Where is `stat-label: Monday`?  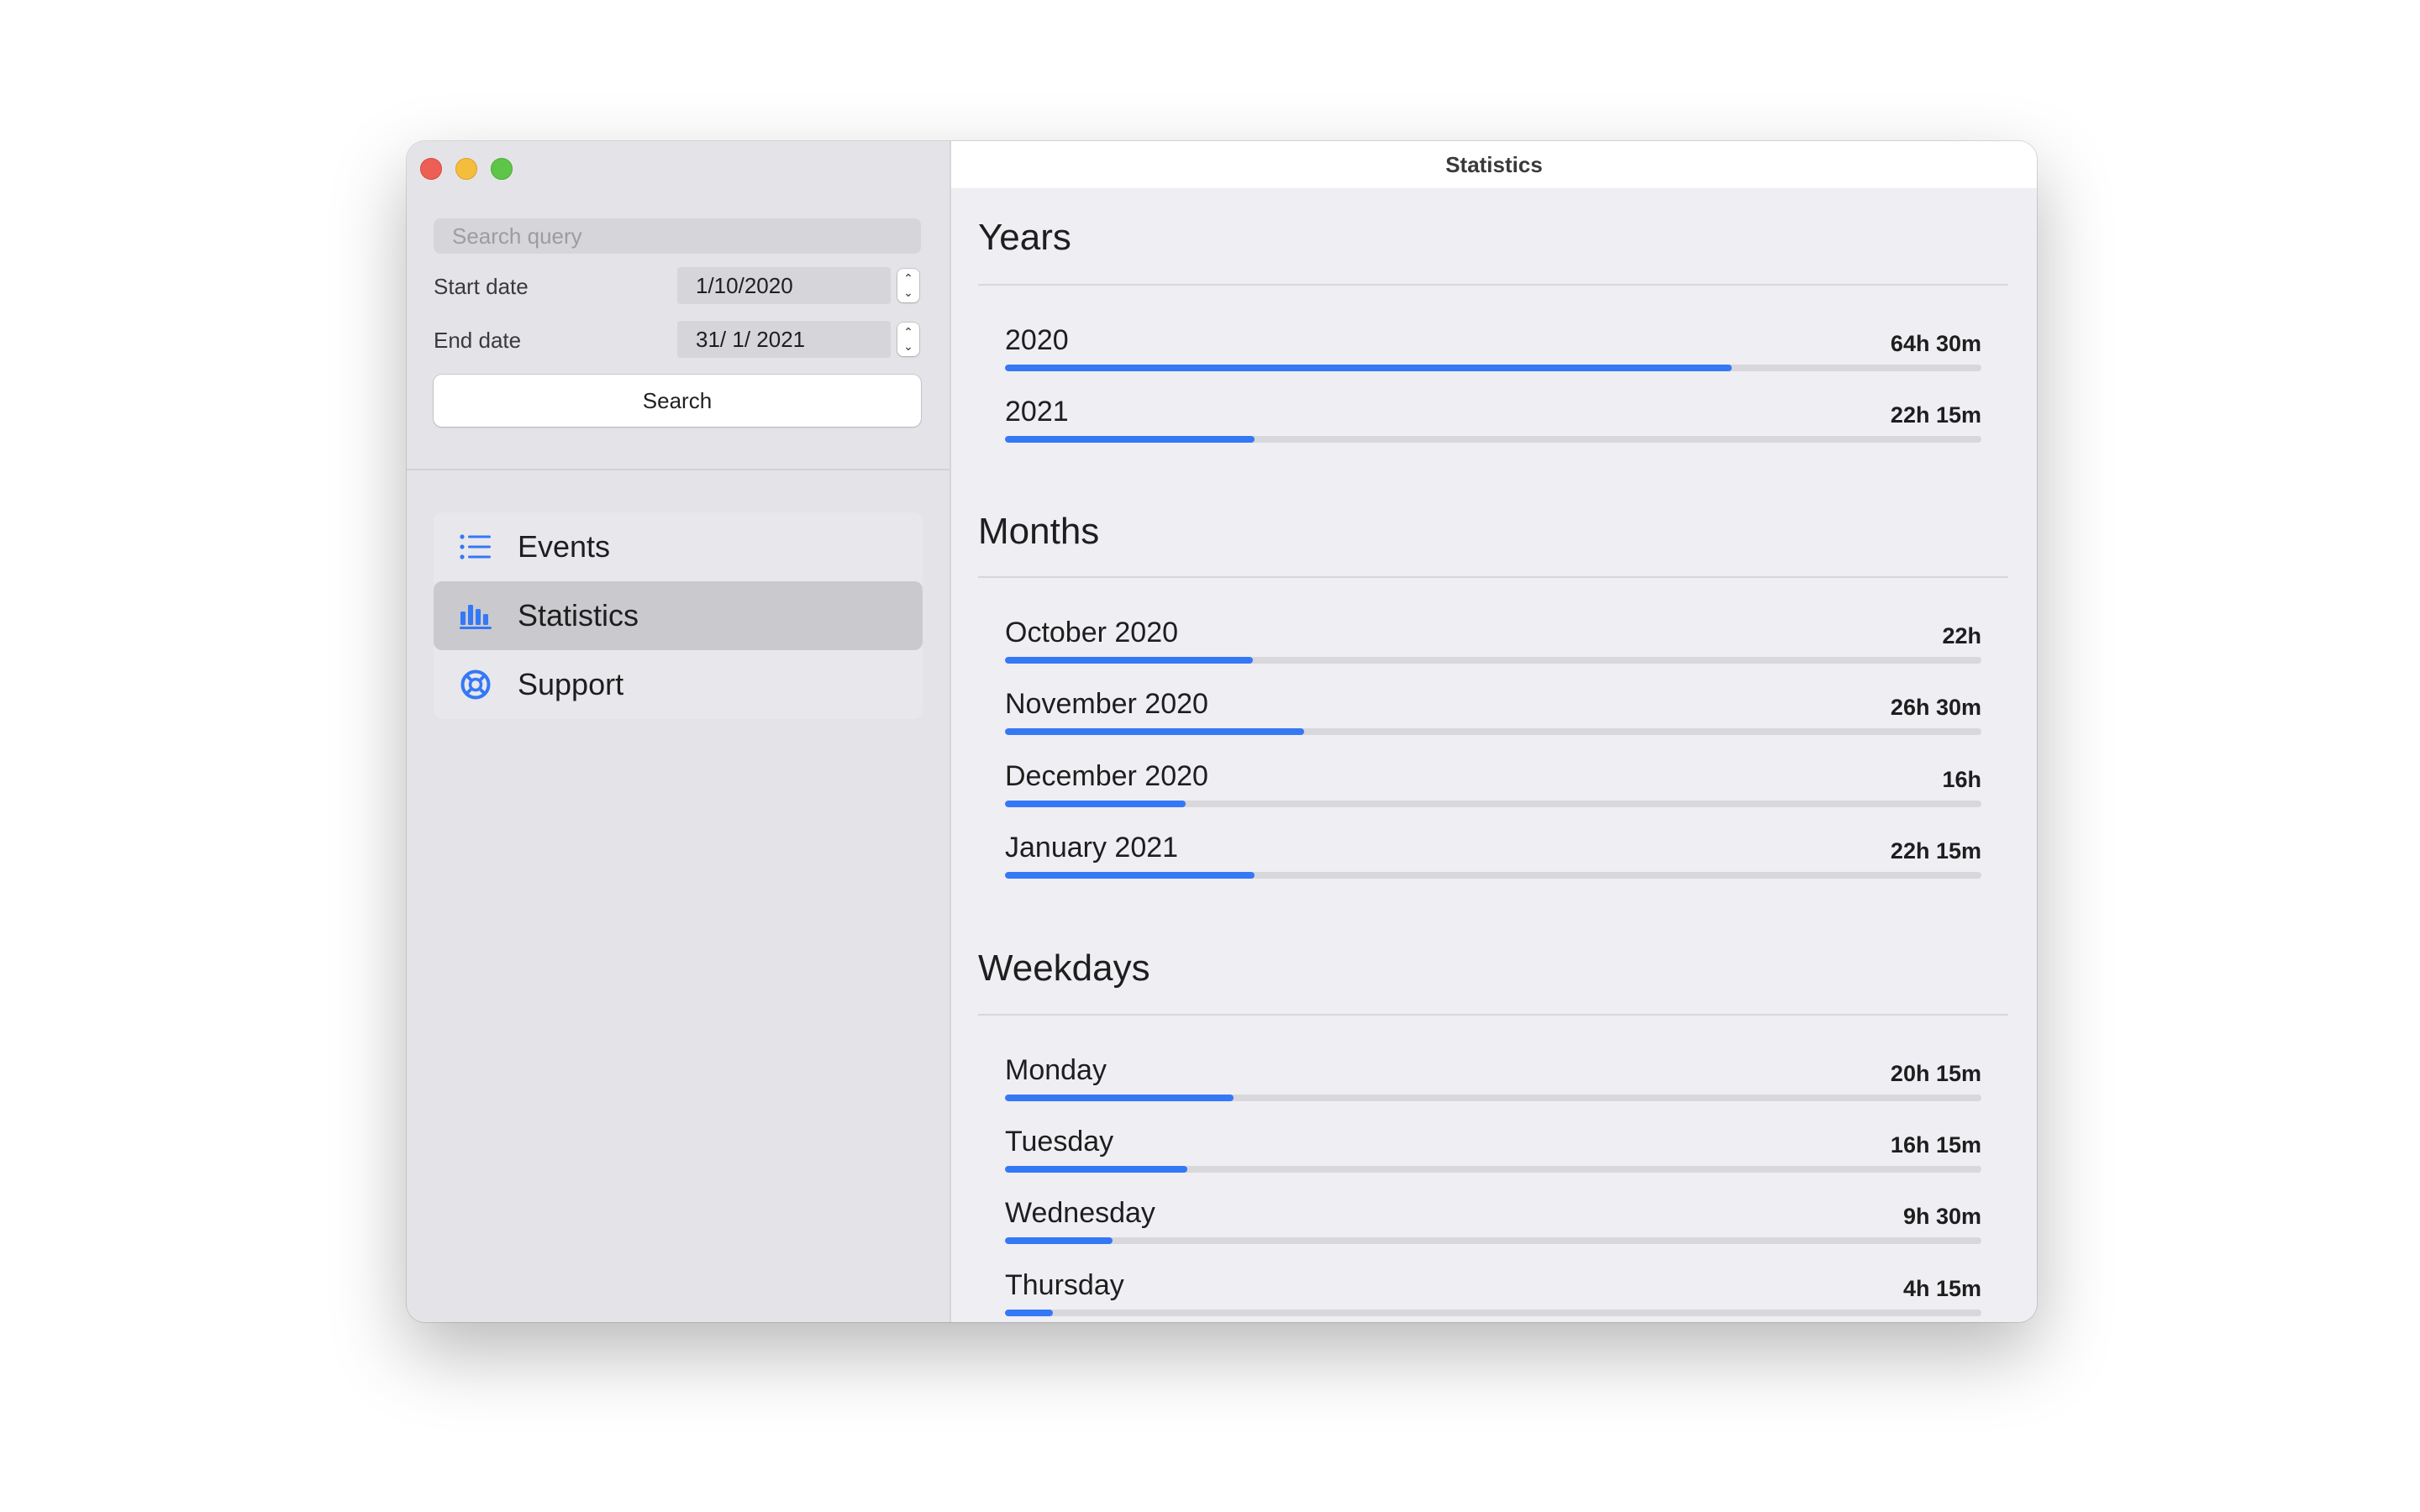
stat-label: Monday is located at coordinates (1056, 1070).